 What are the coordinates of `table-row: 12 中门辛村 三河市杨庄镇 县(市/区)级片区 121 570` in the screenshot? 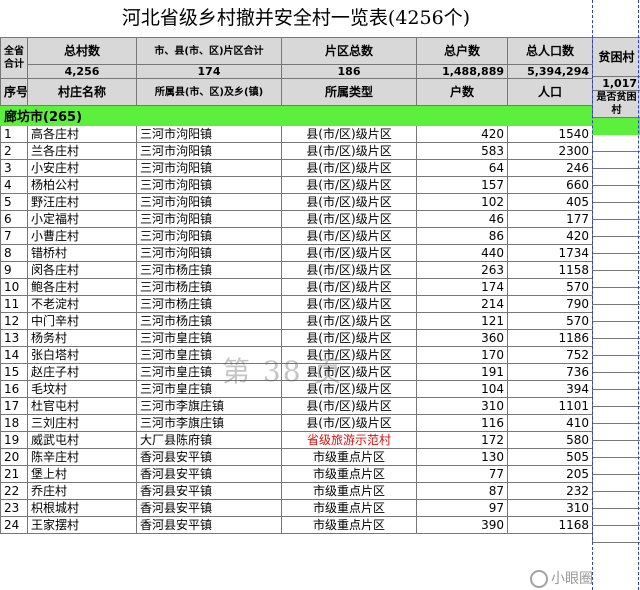 It's located at (296, 321).